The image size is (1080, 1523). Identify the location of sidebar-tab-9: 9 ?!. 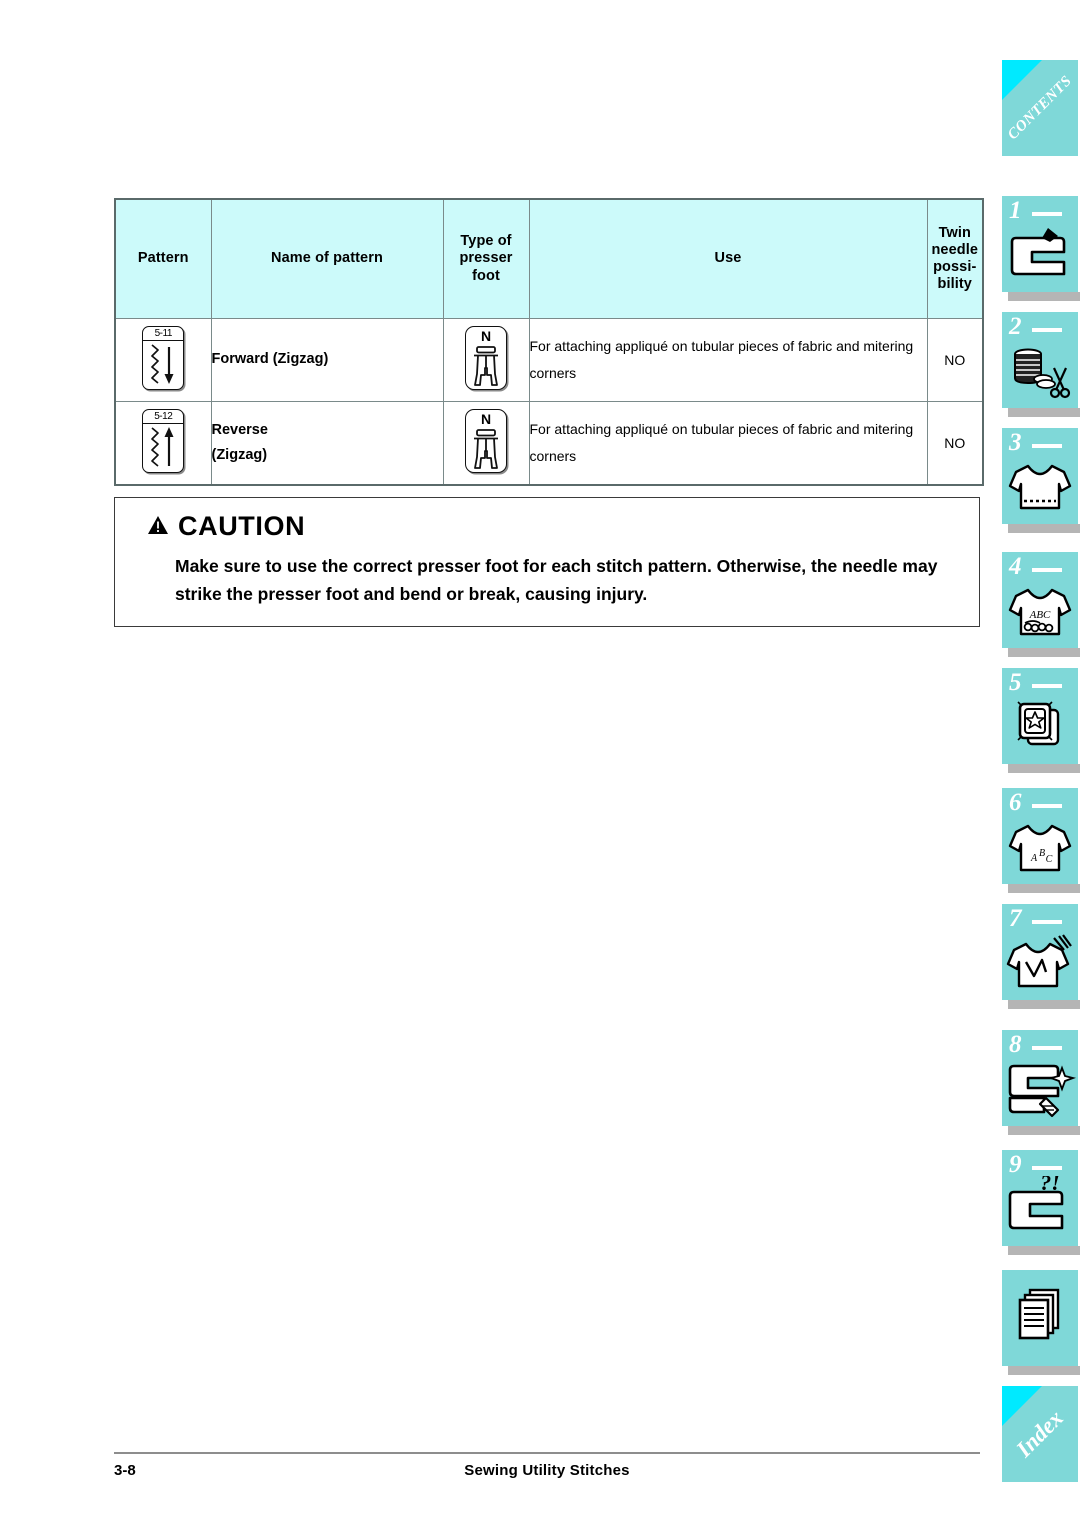
(1041, 1202).